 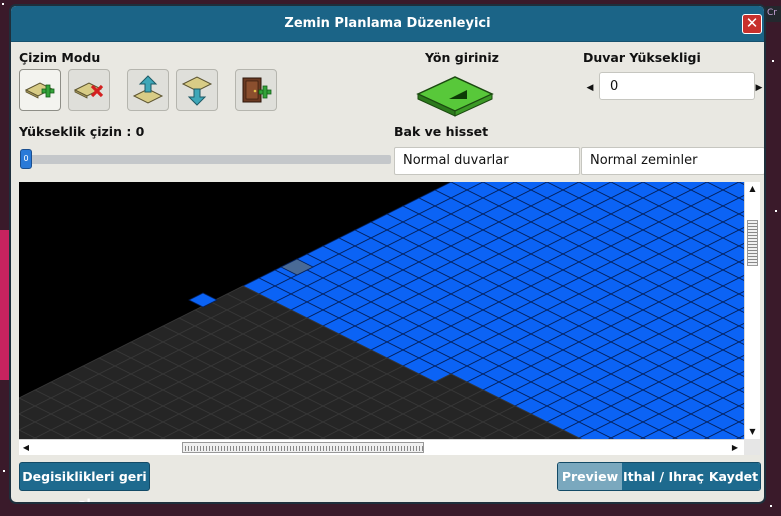 What do you see at coordinates (677, 86) in the screenshot?
I see `wall-height-field: 0` at bounding box center [677, 86].